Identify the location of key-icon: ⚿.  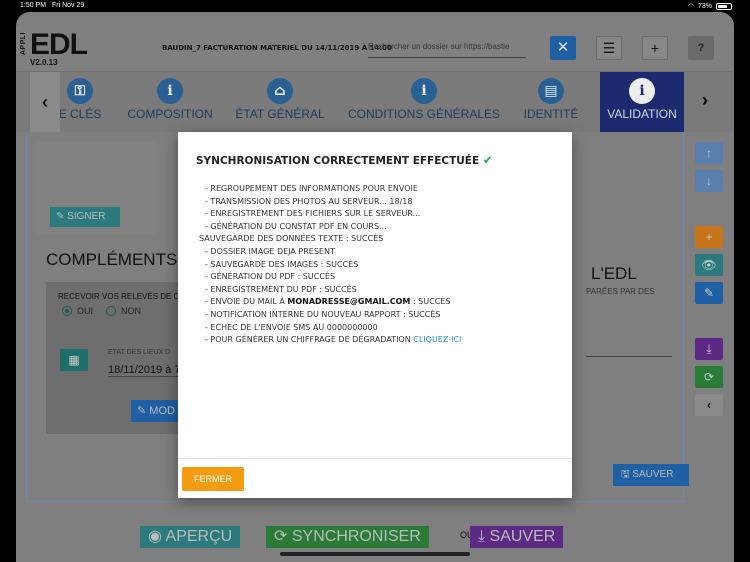
(80, 91).